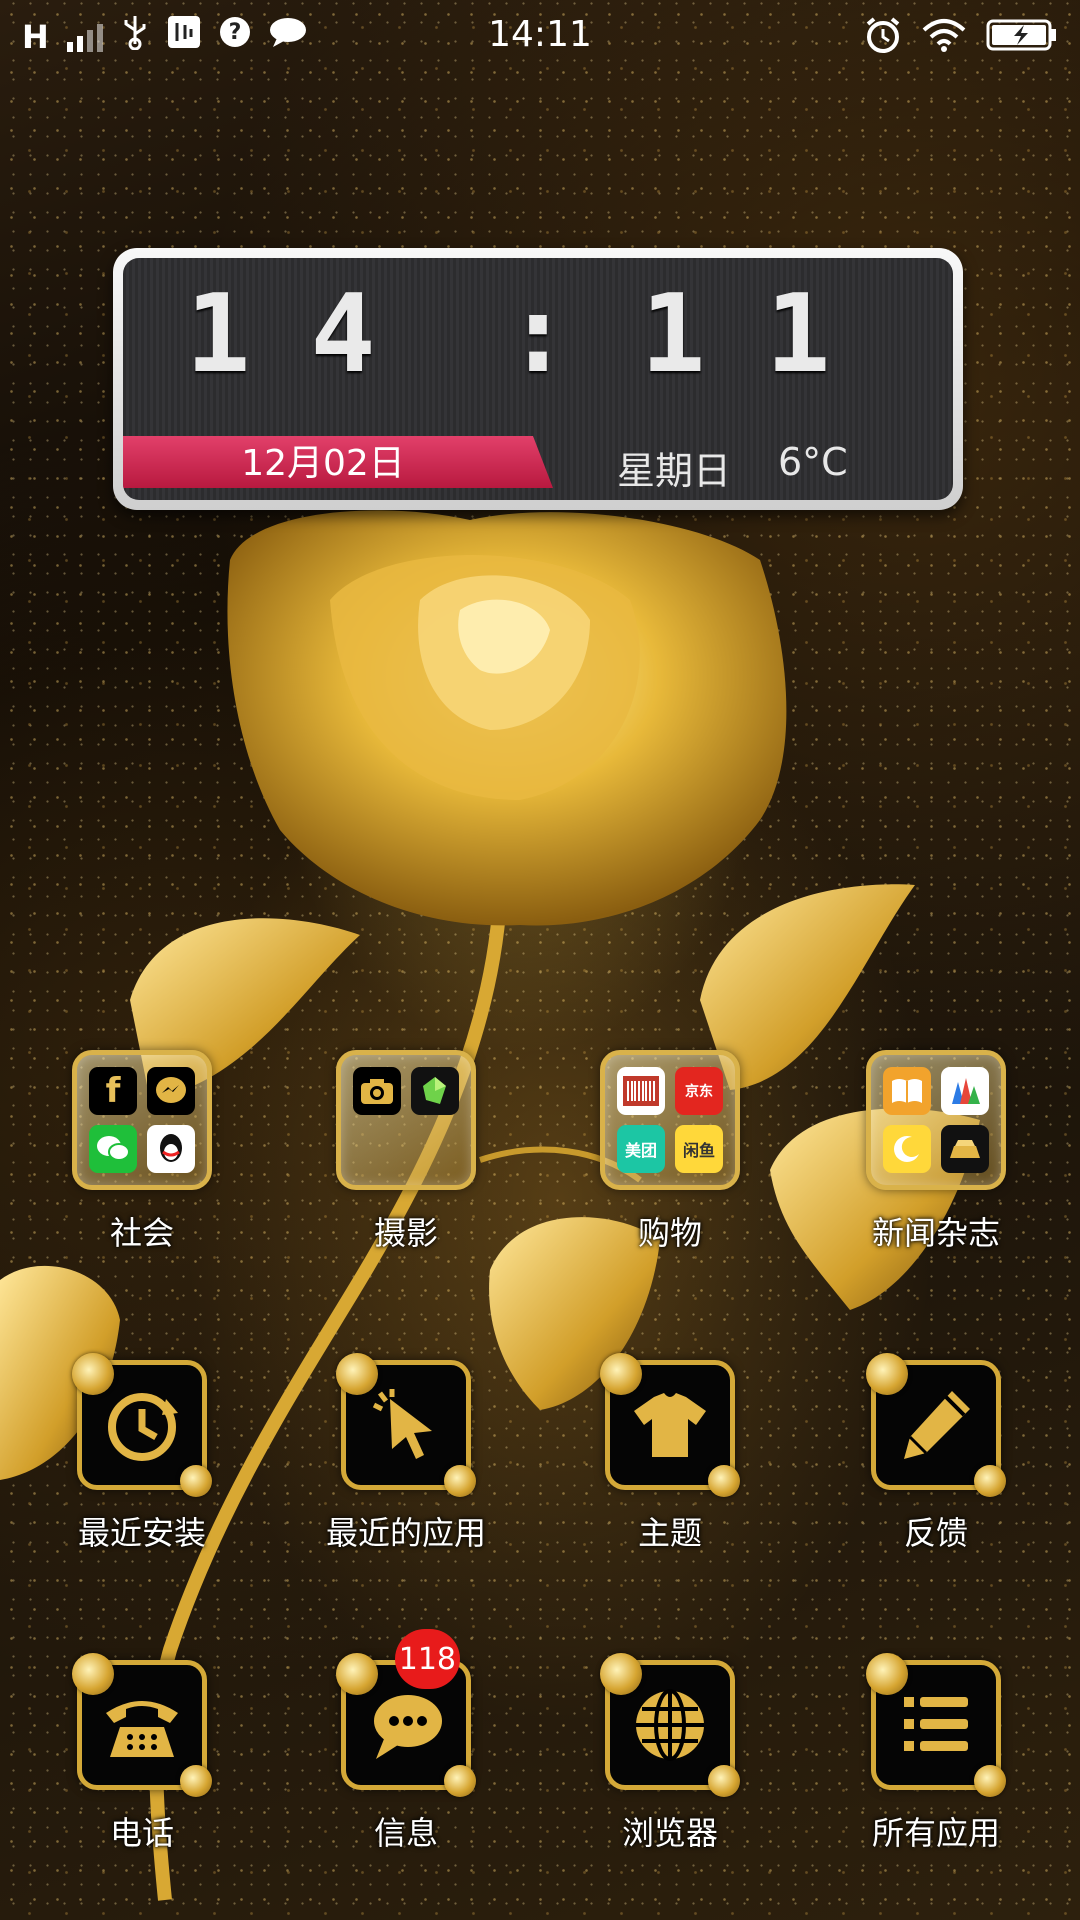  Describe the element at coordinates (670, 1120) in the screenshot. I see `folder-shopping-icon: 京东 美团 闲鱼` at that location.